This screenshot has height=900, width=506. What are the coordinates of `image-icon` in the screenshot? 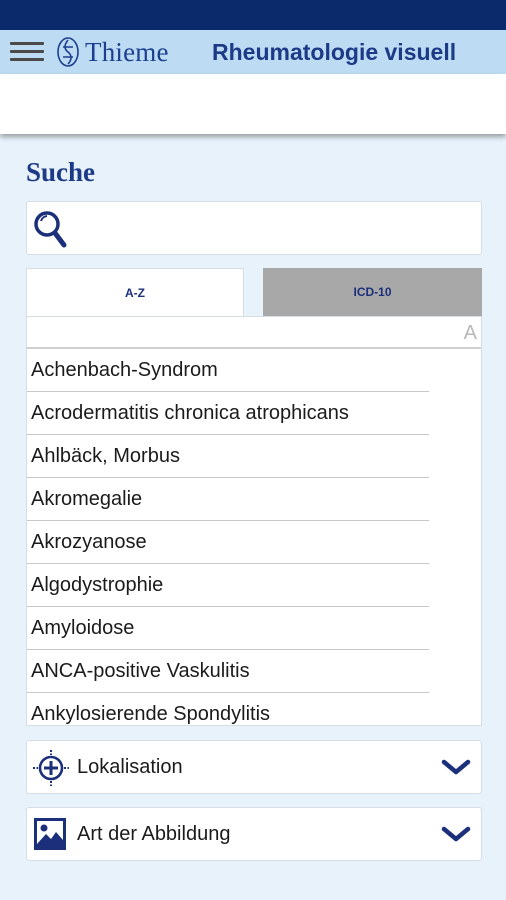 It's located at (50, 834).